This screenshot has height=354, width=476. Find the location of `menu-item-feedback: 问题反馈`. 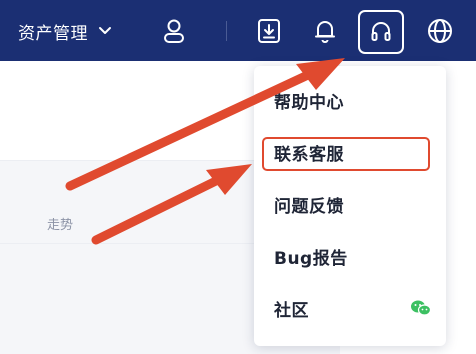

menu-item-feedback: 问题反馈 is located at coordinates (309, 204).